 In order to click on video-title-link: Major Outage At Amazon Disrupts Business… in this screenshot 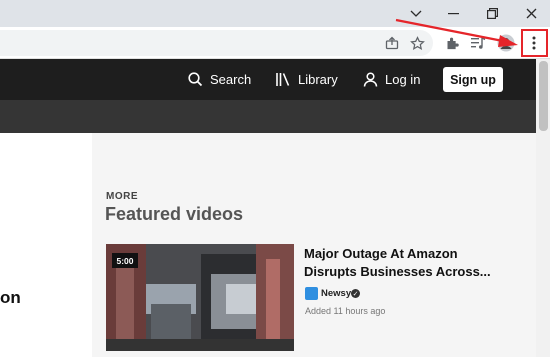, I will do `click(404, 263)`.